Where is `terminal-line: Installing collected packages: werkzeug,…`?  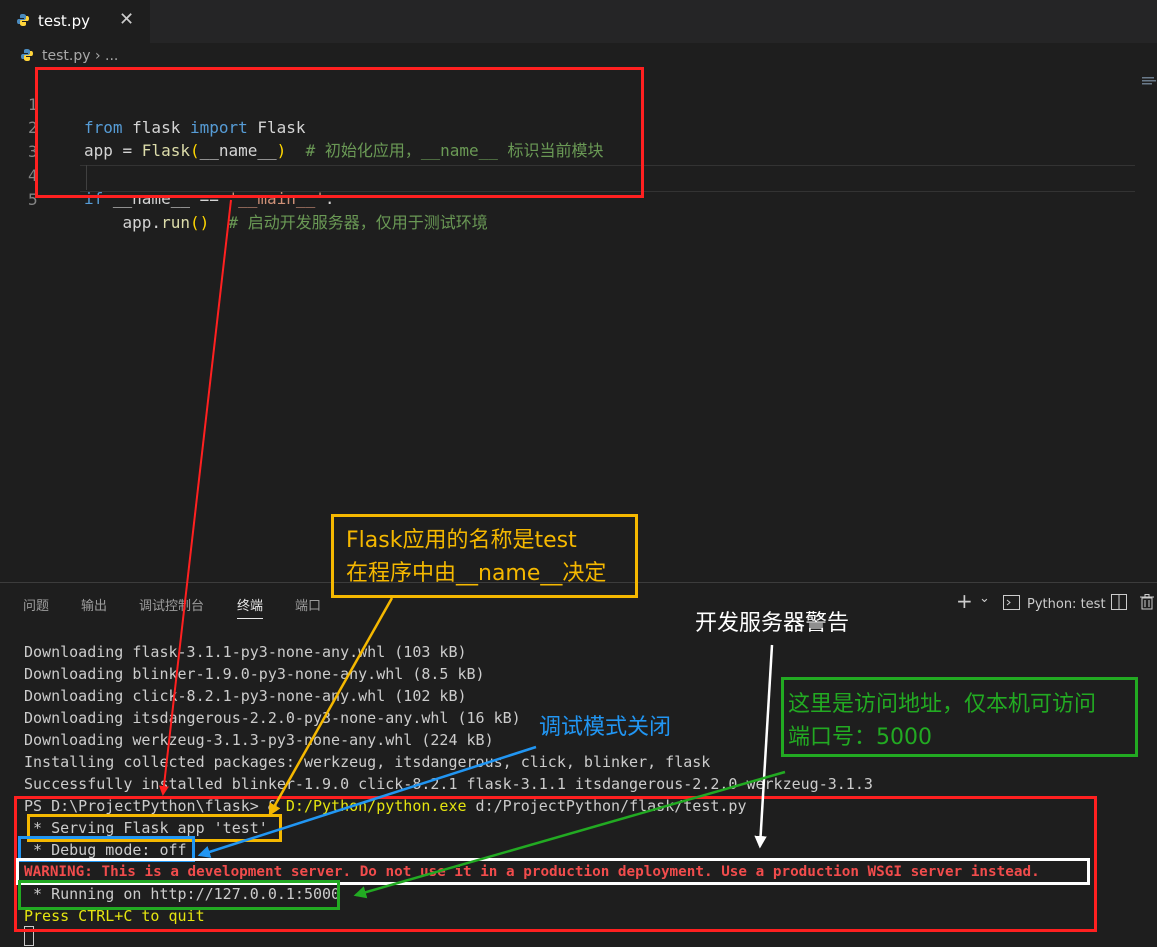 terminal-line: Installing collected packages: werkzeug,… is located at coordinates (367, 762).